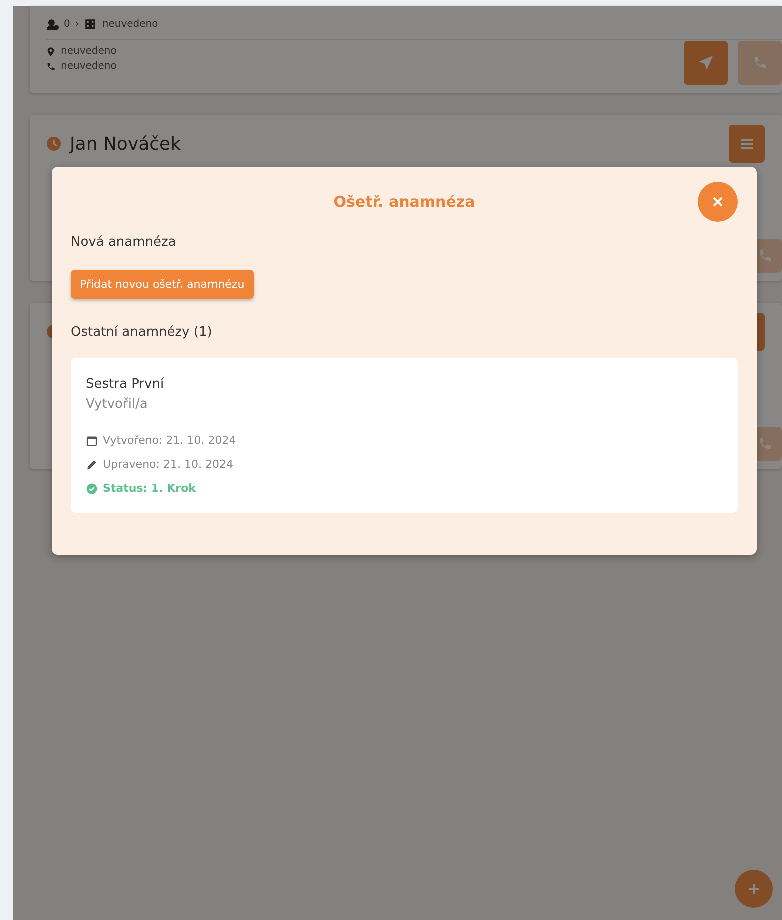  What do you see at coordinates (130, 24) in the screenshot?
I see `room-name: neuvedeno` at bounding box center [130, 24].